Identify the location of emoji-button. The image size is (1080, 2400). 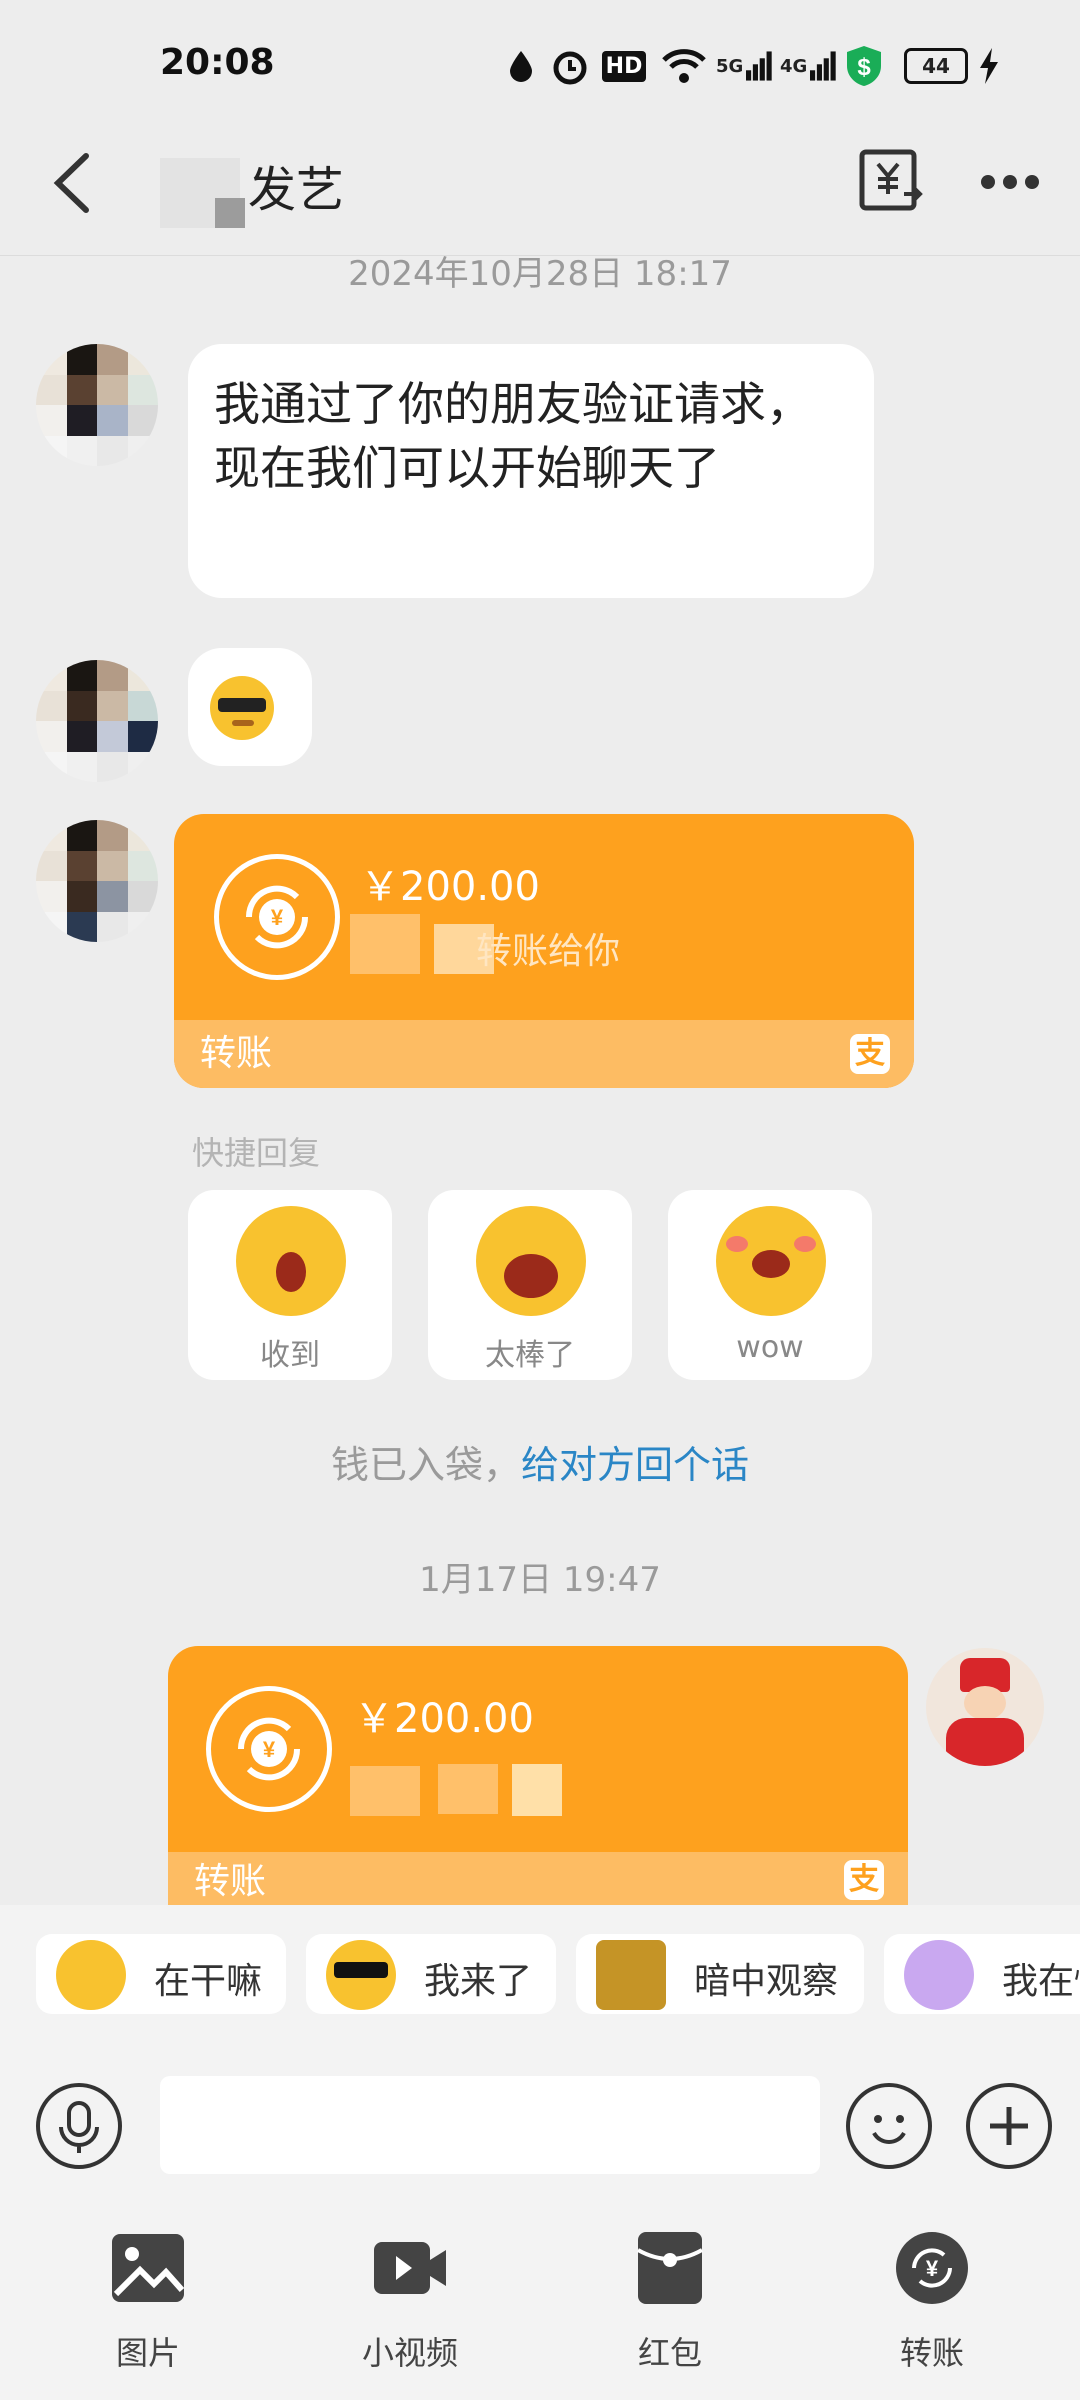
(889, 2126).